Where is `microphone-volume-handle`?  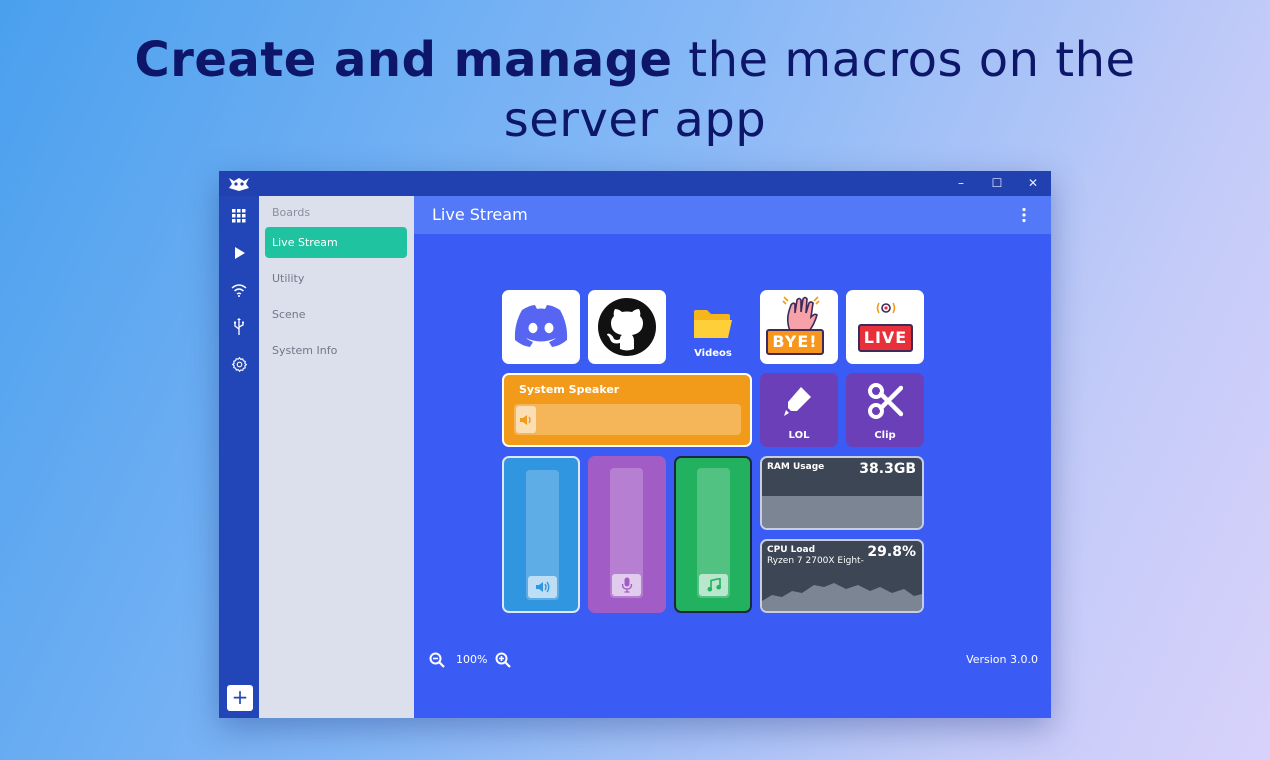
microphone-volume-handle is located at coordinates (626, 585).